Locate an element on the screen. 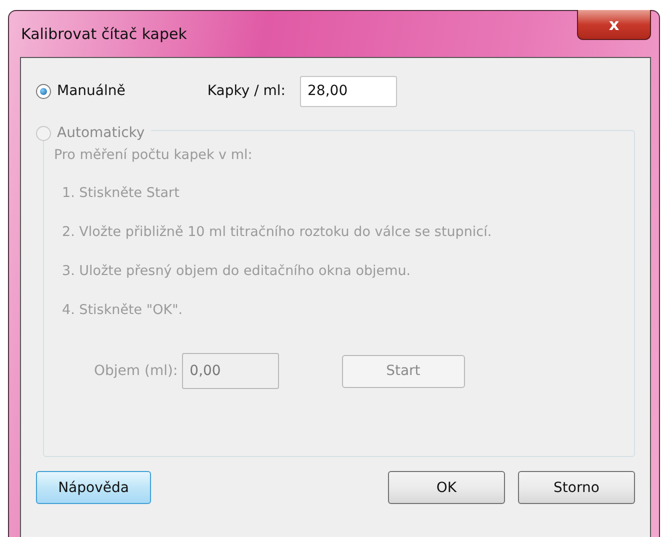  cancel-button: Storno is located at coordinates (576, 487).